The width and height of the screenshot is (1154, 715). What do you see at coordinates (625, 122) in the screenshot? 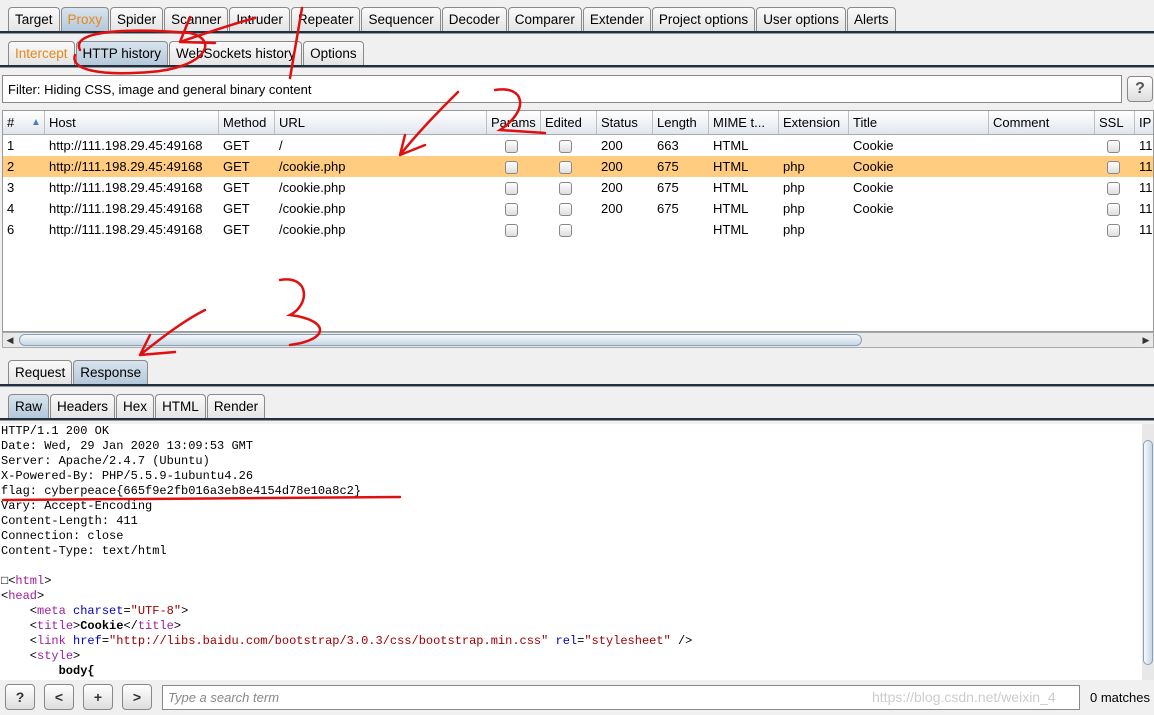
I see `column-header-status: Status` at bounding box center [625, 122].